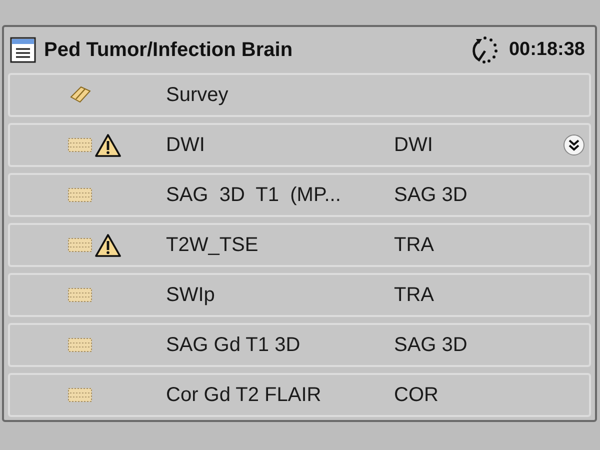 The width and height of the screenshot is (600, 450). What do you see at coordinates (416, 395) in the screenshot?
I see `scan-orientation: COR` at bounding box center [416, 395].